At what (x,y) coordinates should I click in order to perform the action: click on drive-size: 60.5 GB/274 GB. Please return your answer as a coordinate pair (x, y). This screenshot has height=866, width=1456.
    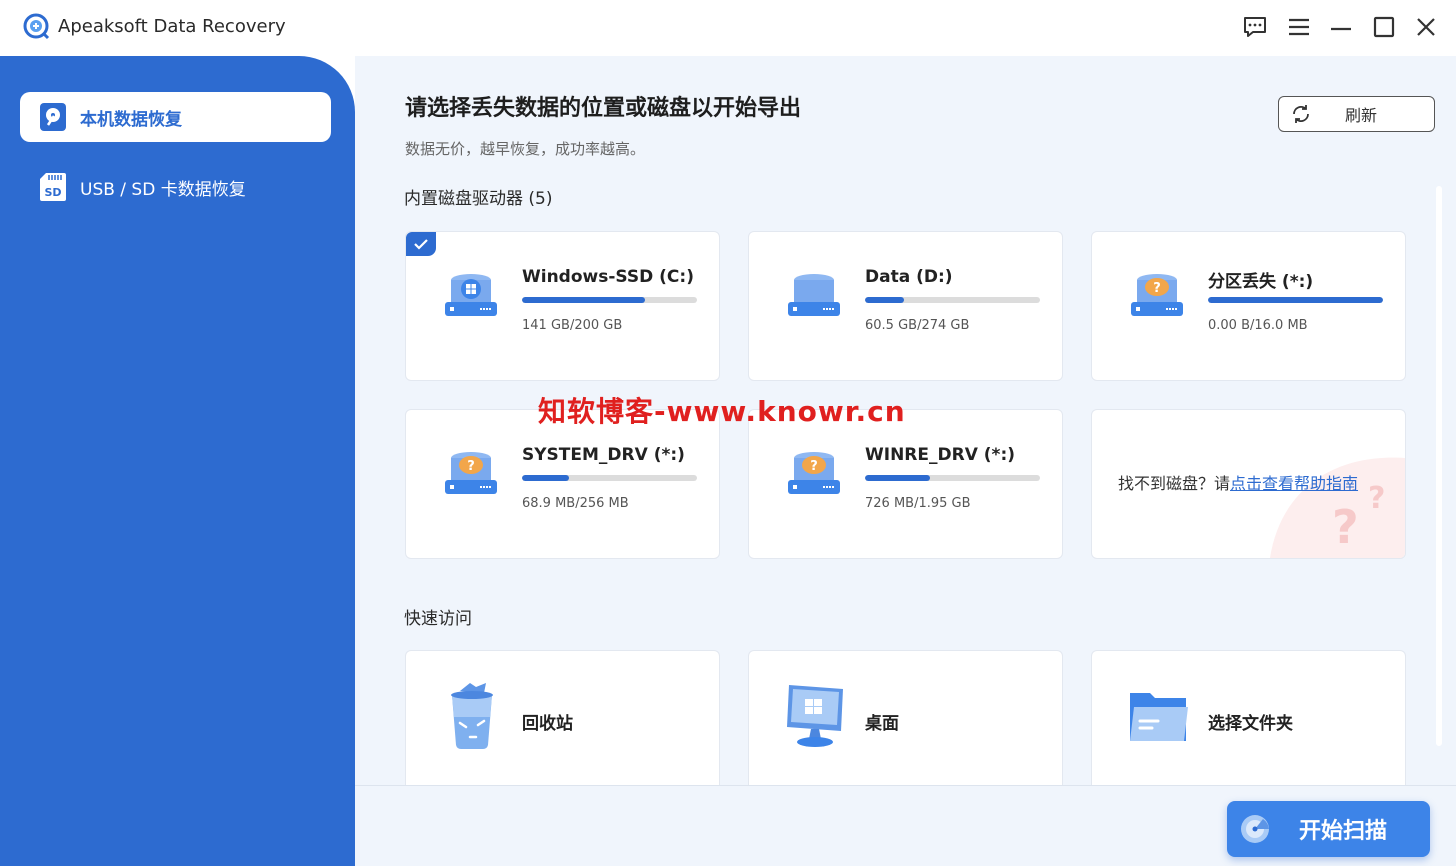
    Looking at the image, I should click on (917, 325).